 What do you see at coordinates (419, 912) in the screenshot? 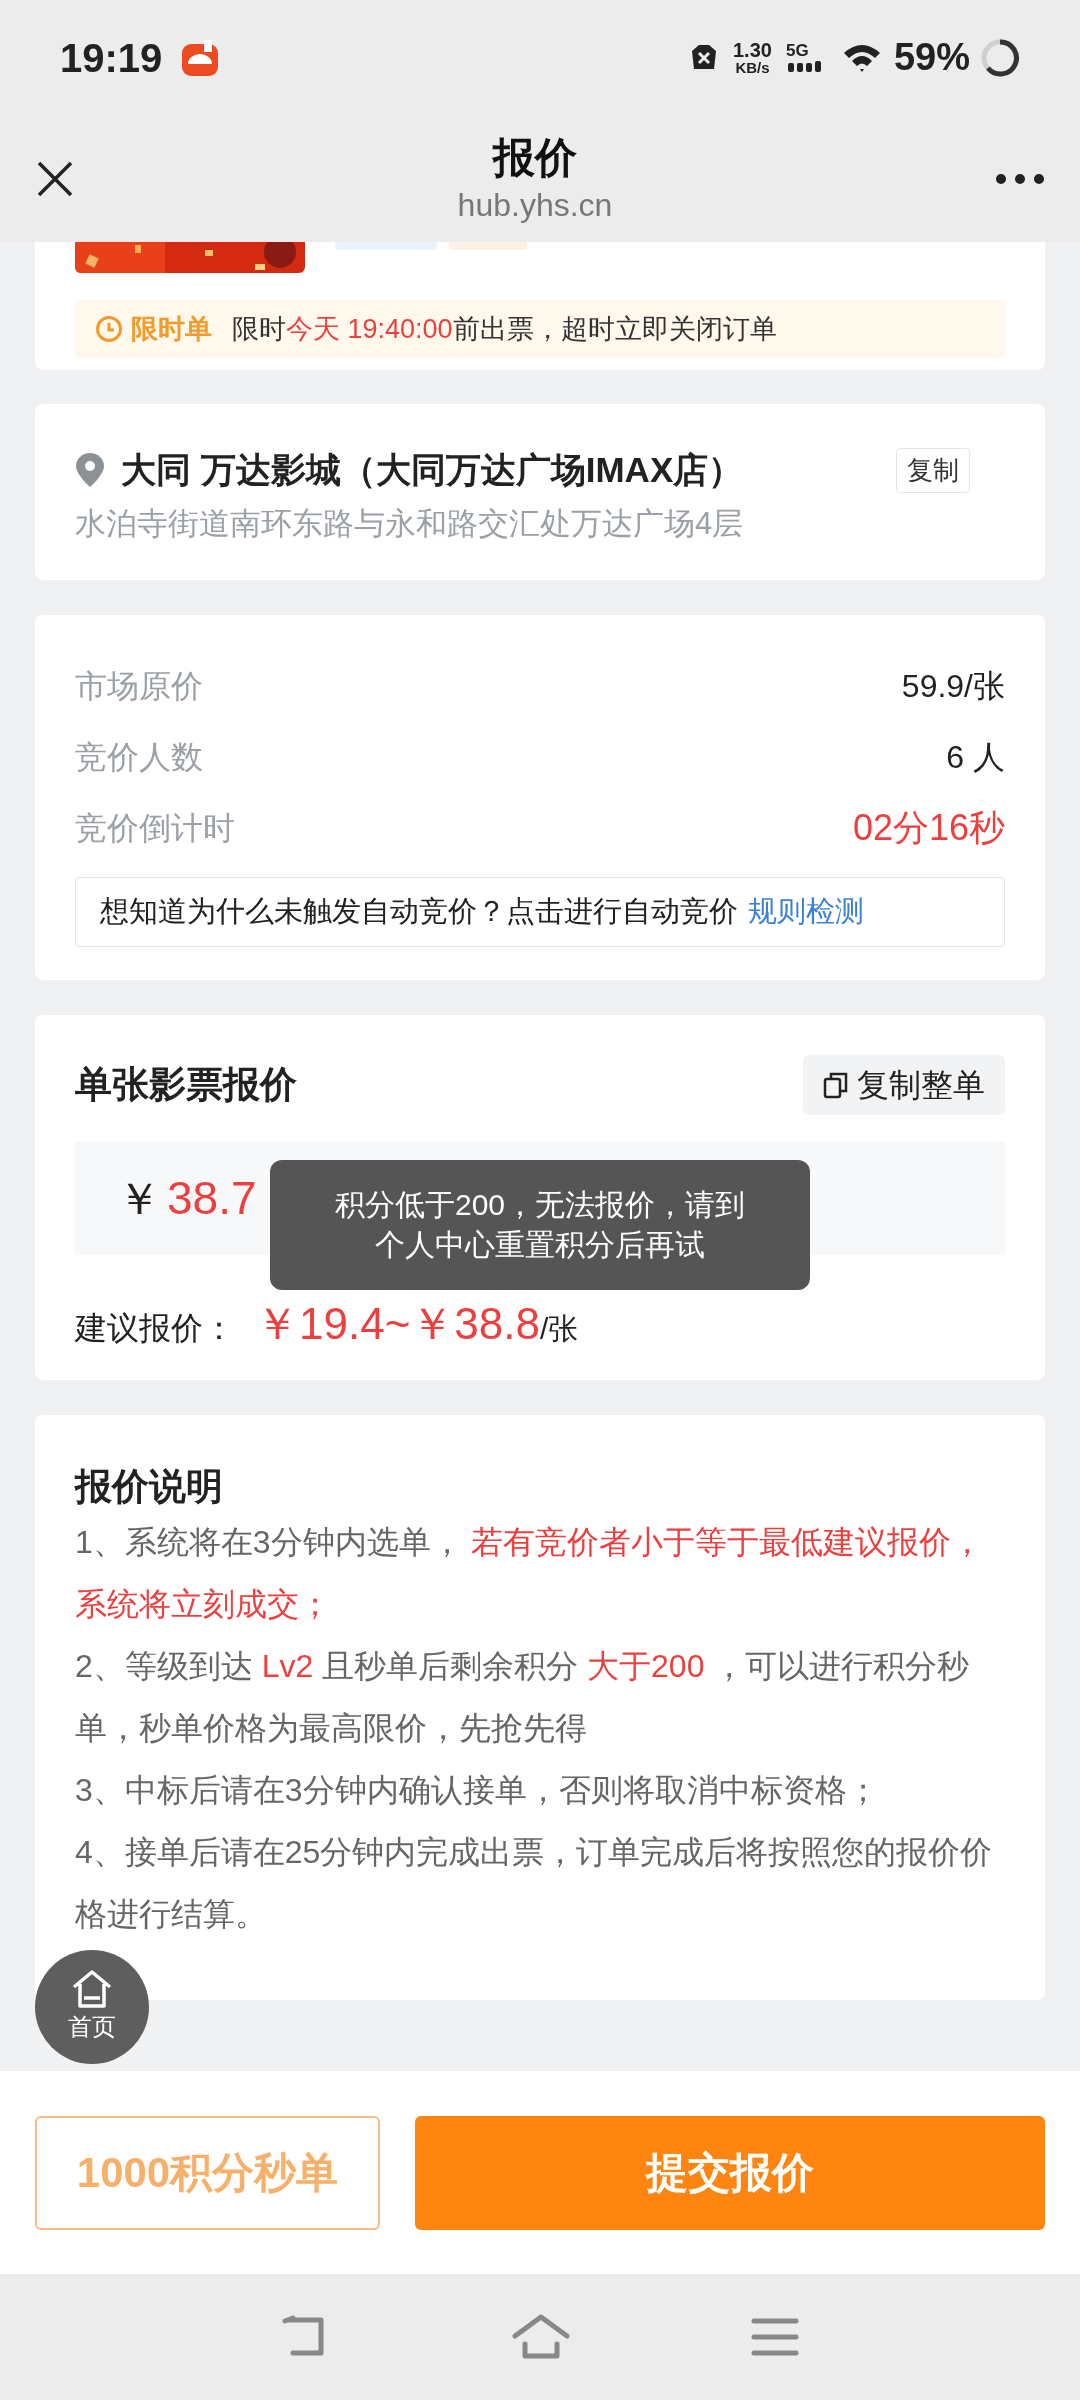
I see `tip-text: 想知道为什么未触发自动竞价？点击进行自动竞价` at bounding box center [419, 912].